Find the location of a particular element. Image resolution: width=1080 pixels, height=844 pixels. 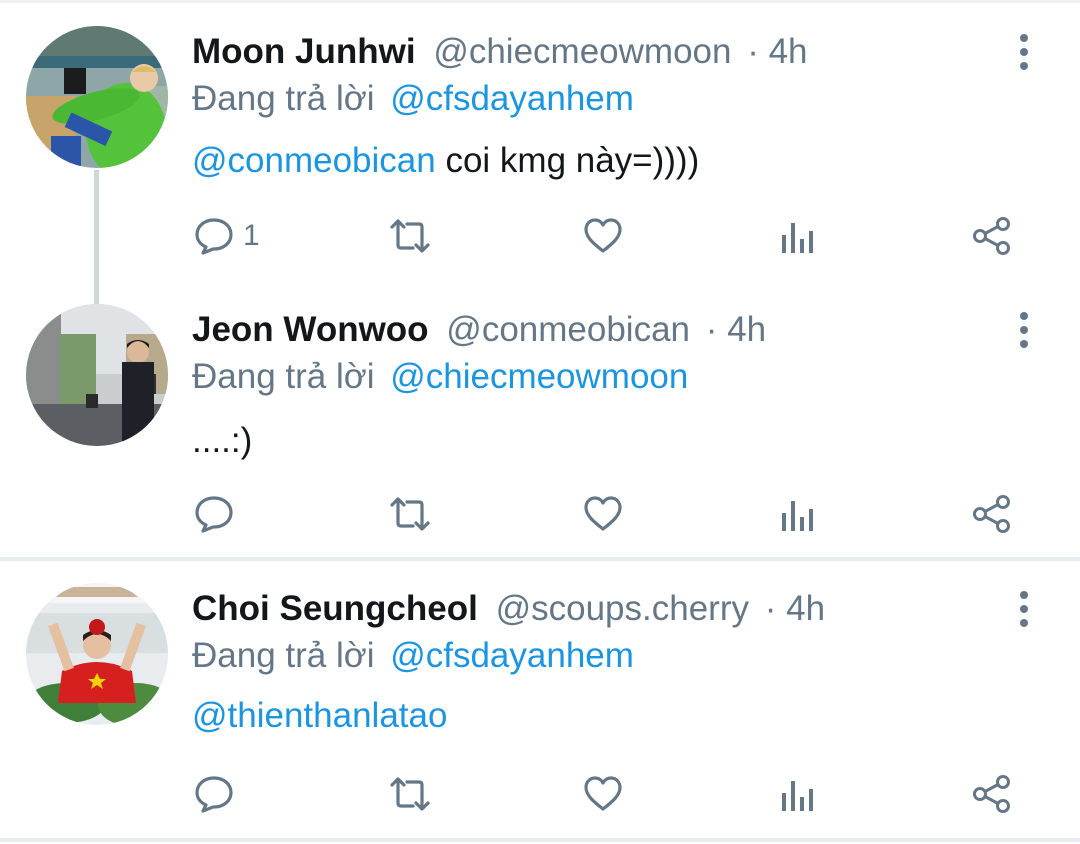

user-handle: @scoups.cherry is located at coordinates (622, 608).